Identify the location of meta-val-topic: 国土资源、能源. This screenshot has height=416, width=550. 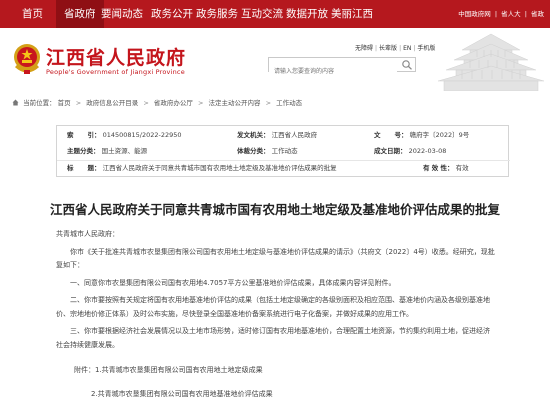
(124, 151).